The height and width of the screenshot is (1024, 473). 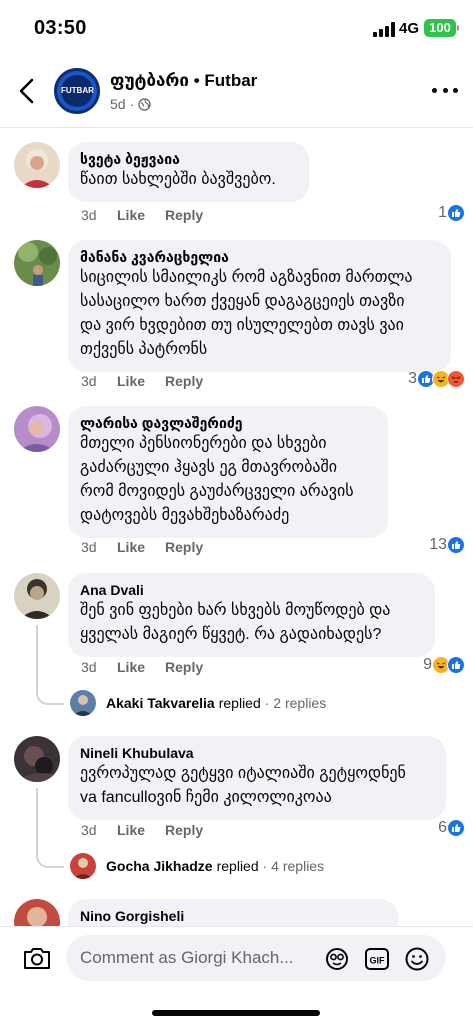 I want to click on post-header: FUTBAR ფუტბარი • Futbar 5d ·, so click(x=236, y=93).